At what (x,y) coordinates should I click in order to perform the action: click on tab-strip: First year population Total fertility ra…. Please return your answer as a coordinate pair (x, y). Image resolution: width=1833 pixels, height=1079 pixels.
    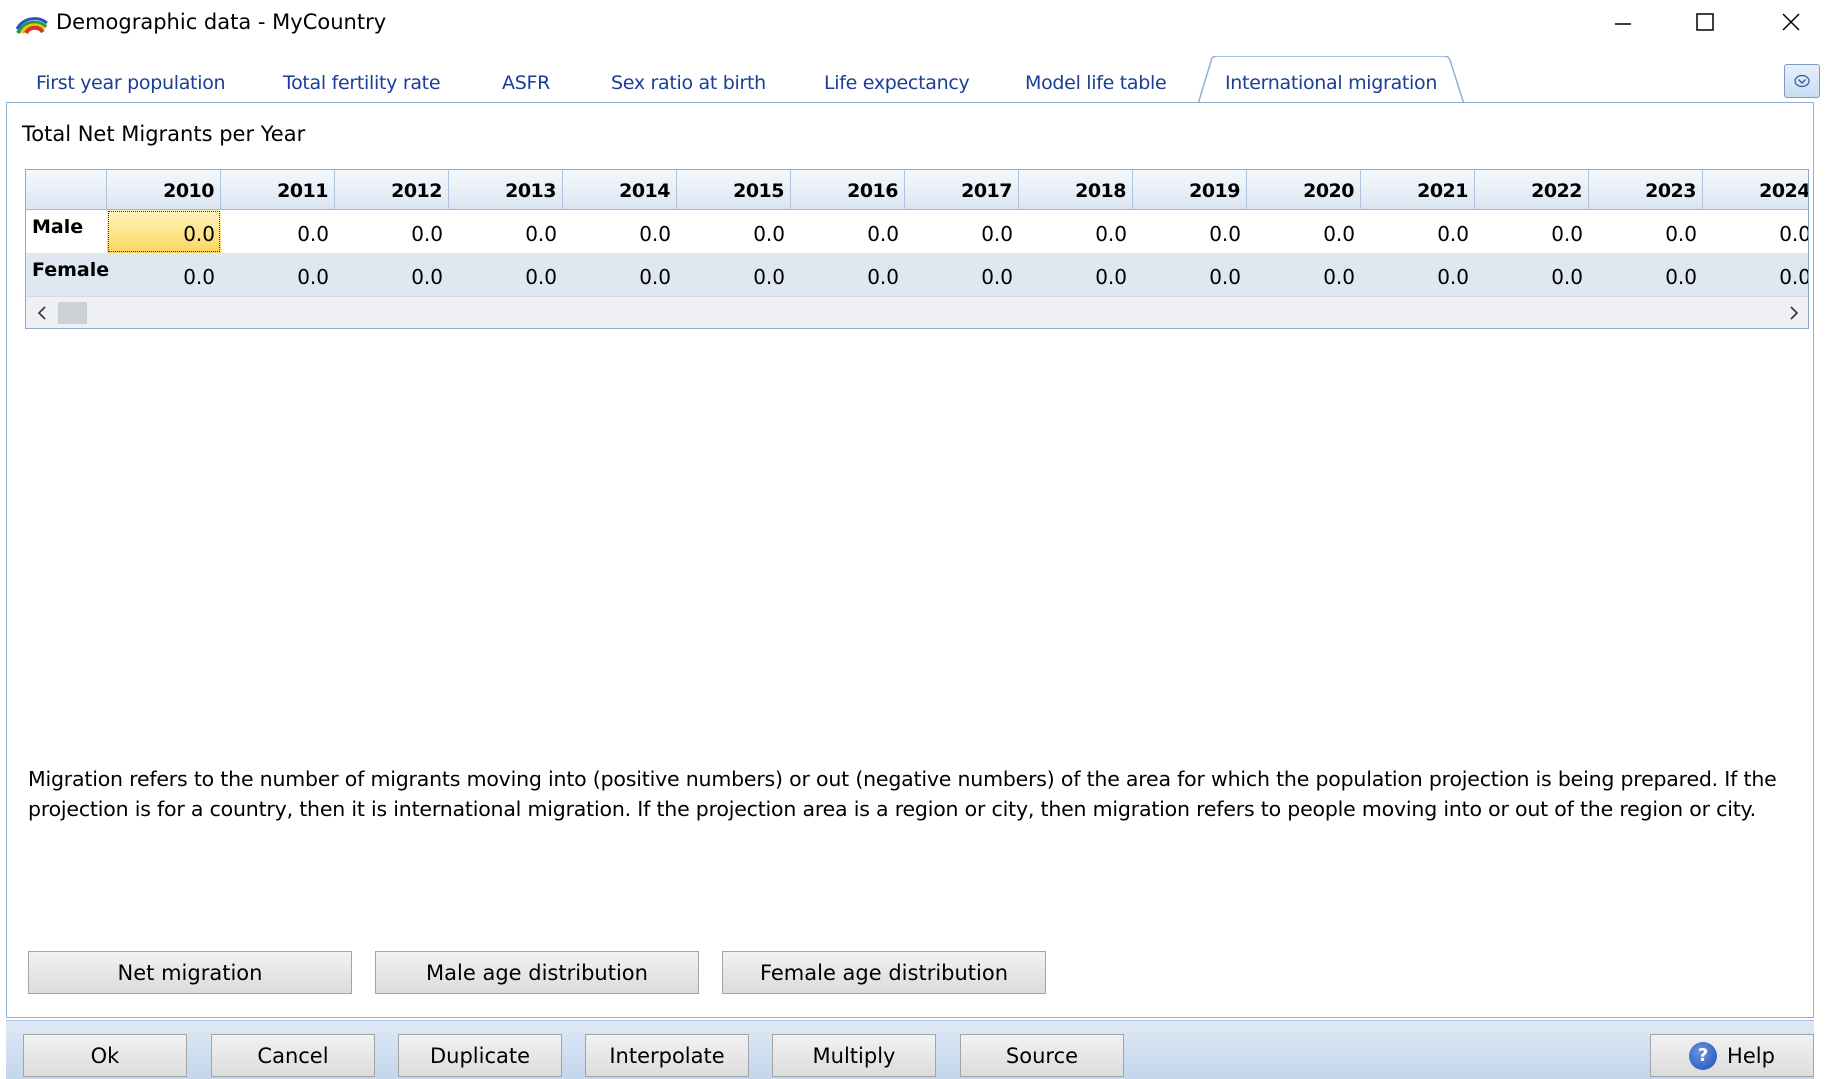
    Looking at the image, I should click on (916, 80).